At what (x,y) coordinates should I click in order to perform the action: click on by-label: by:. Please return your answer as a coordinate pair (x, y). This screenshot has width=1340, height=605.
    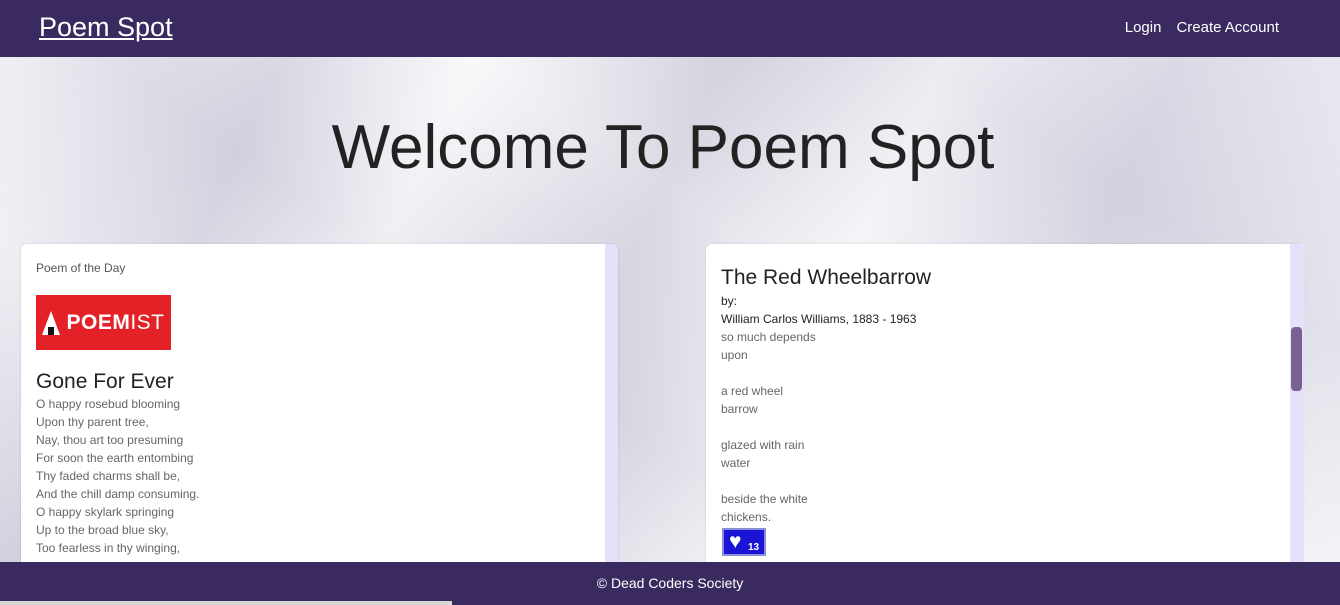
    Looking at the image, I should click on (729, 301).